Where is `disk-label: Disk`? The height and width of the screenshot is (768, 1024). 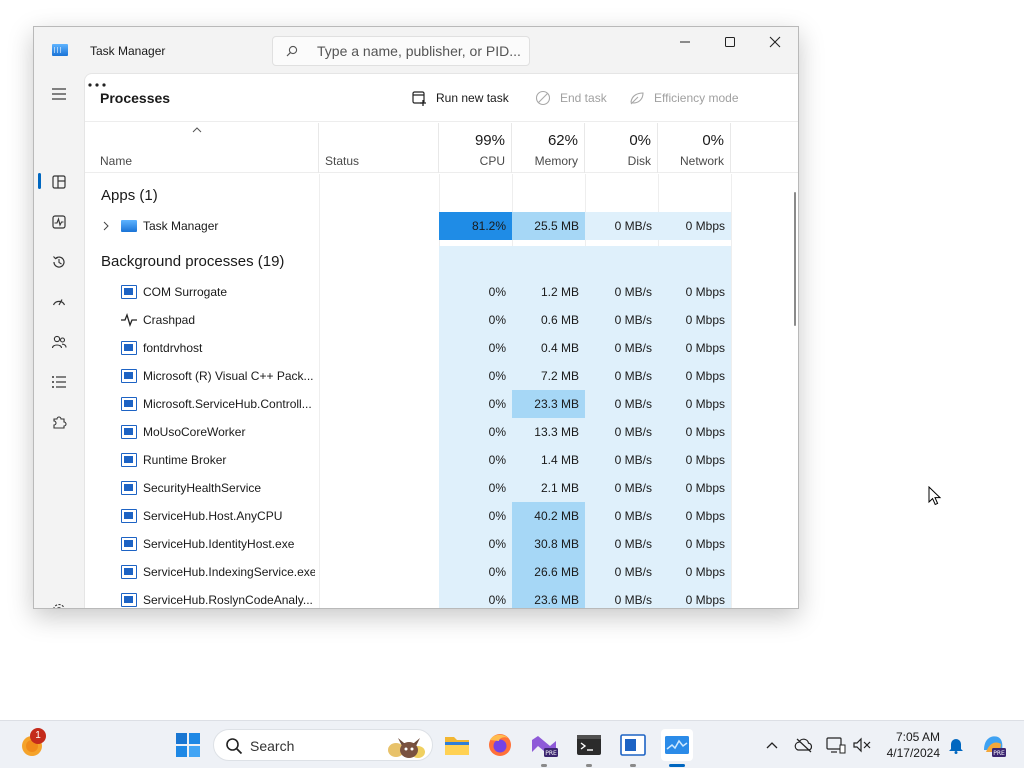
disk-label: Disk is located at coordinates (639, 161).